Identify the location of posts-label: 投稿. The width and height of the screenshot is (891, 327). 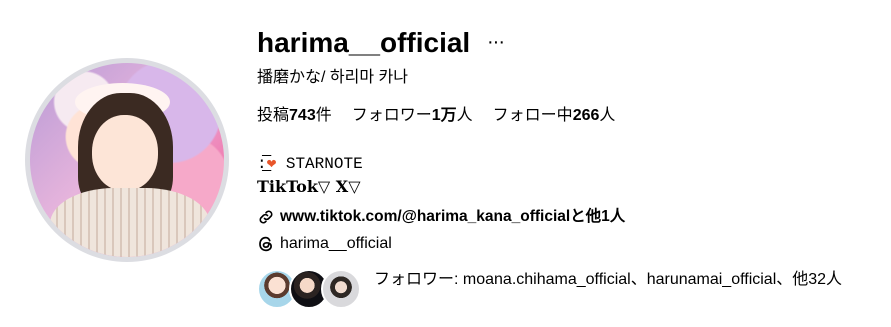
(273, 115).